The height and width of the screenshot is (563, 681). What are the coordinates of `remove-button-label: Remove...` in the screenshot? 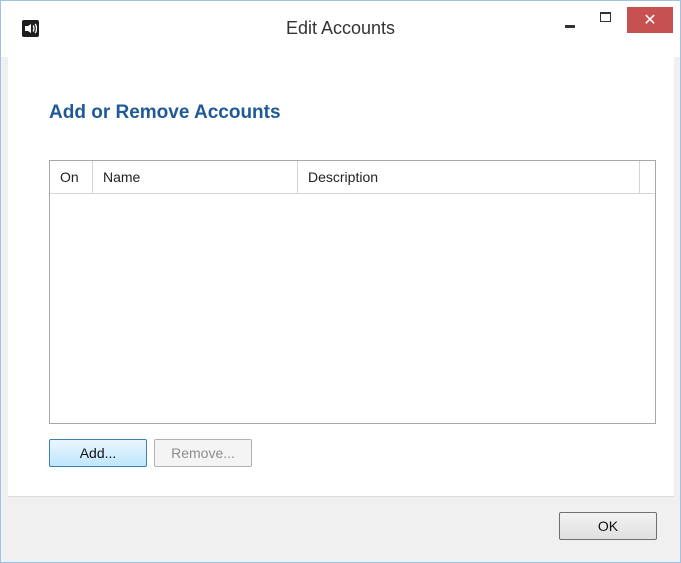 It's located at (203, 453).